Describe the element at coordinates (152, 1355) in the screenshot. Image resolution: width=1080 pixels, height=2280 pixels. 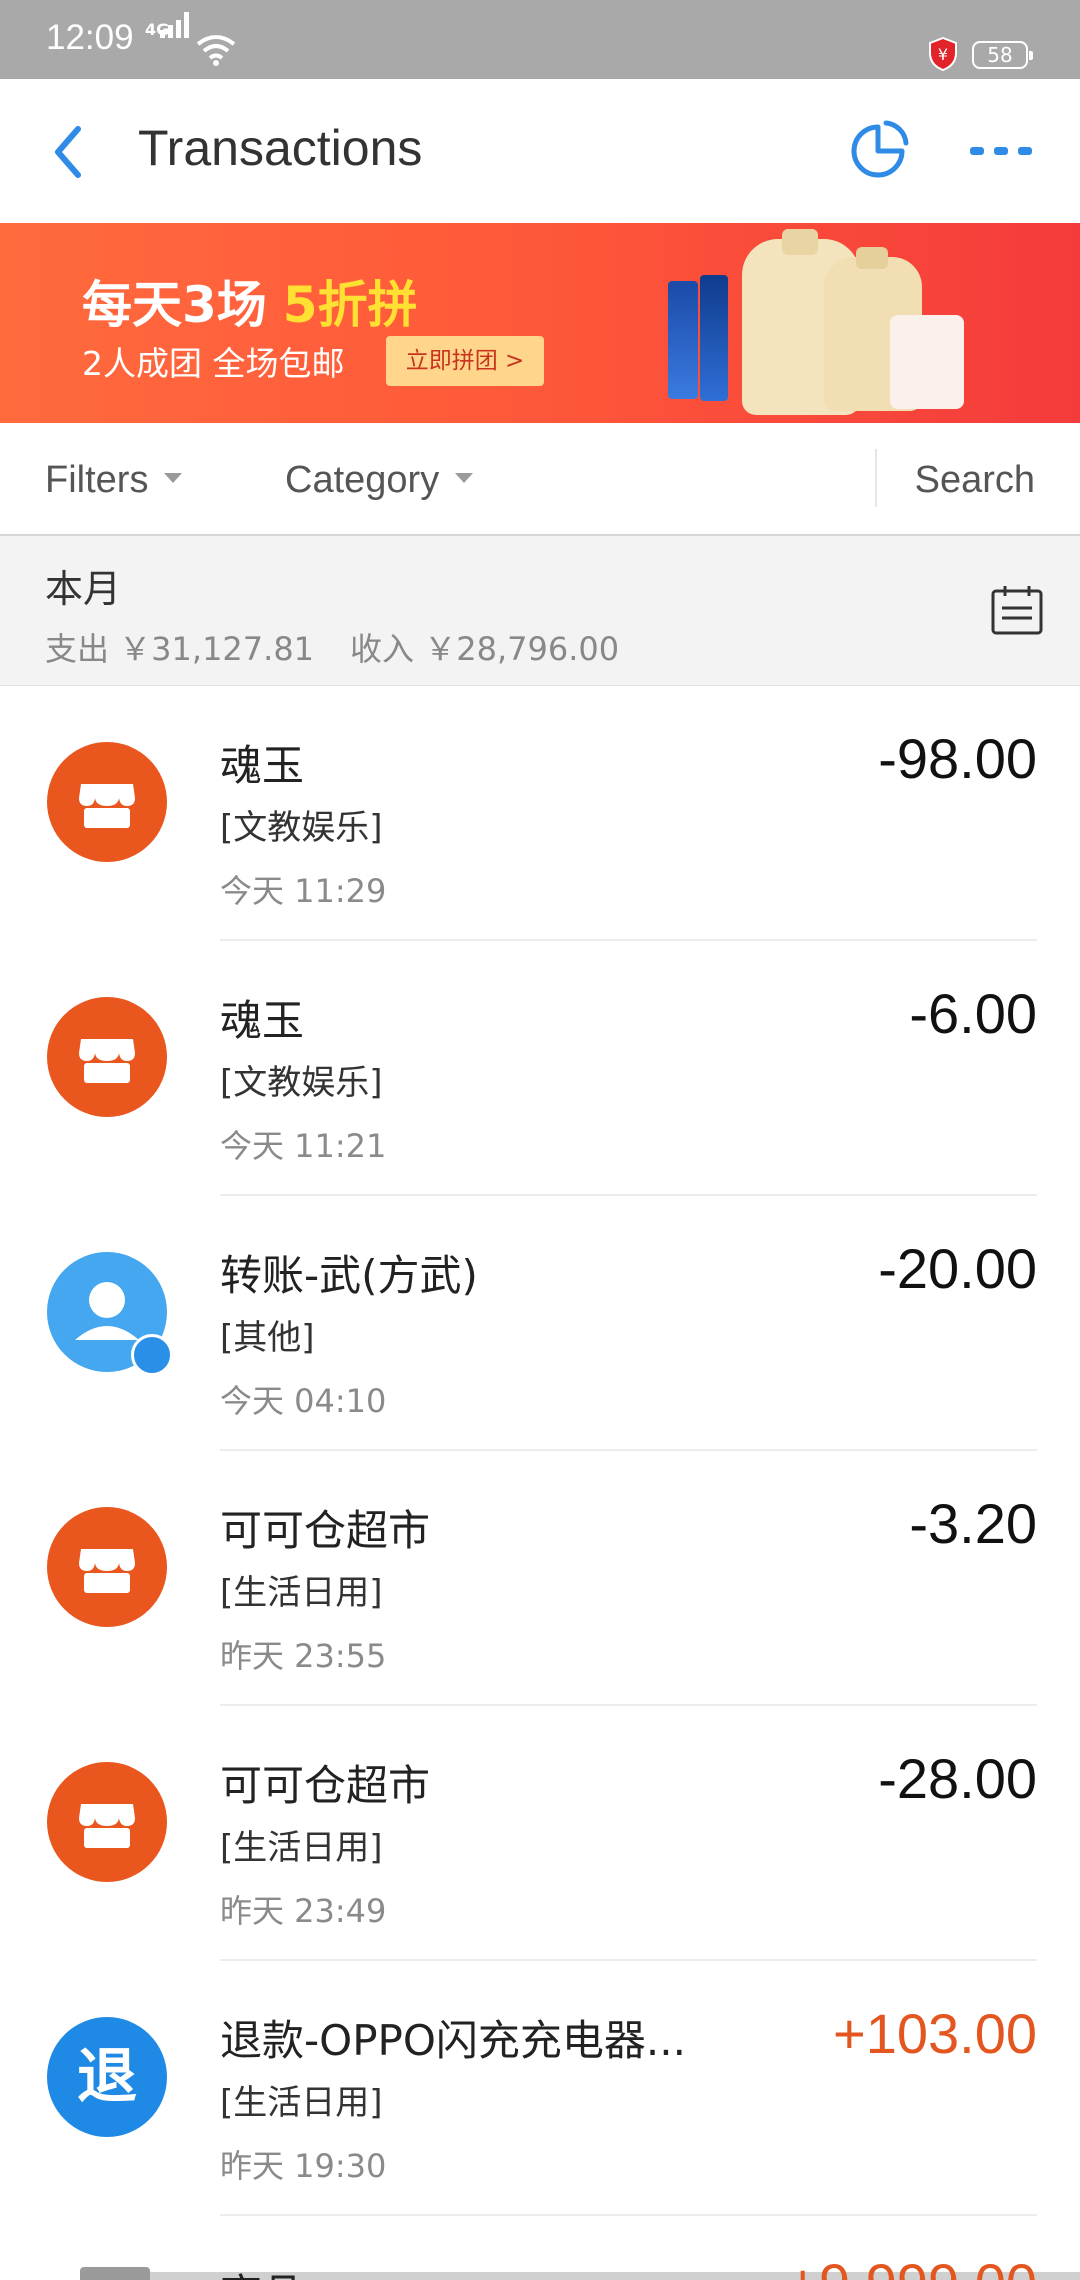
I see `verified-badge-icon` at that location.